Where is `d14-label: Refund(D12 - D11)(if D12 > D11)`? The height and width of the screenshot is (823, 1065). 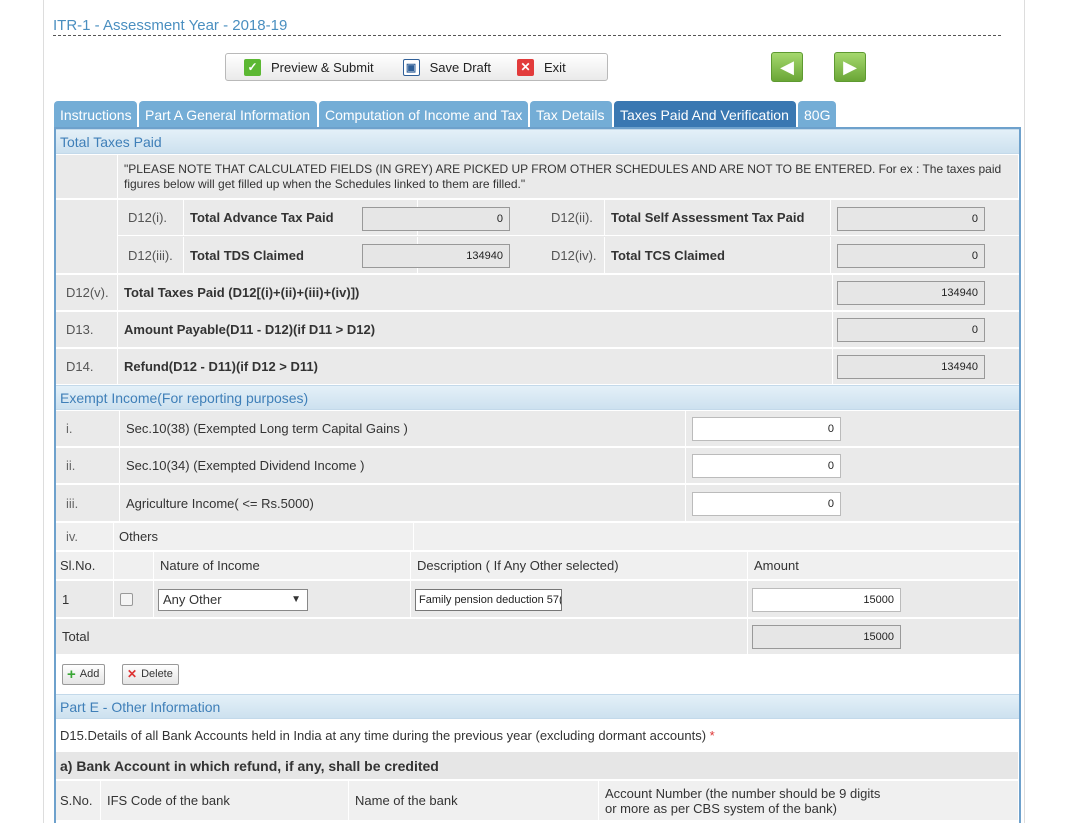 d14-label: Refund(D12 - D11)(if D12 > D11) is located at coordinates (475, 366).